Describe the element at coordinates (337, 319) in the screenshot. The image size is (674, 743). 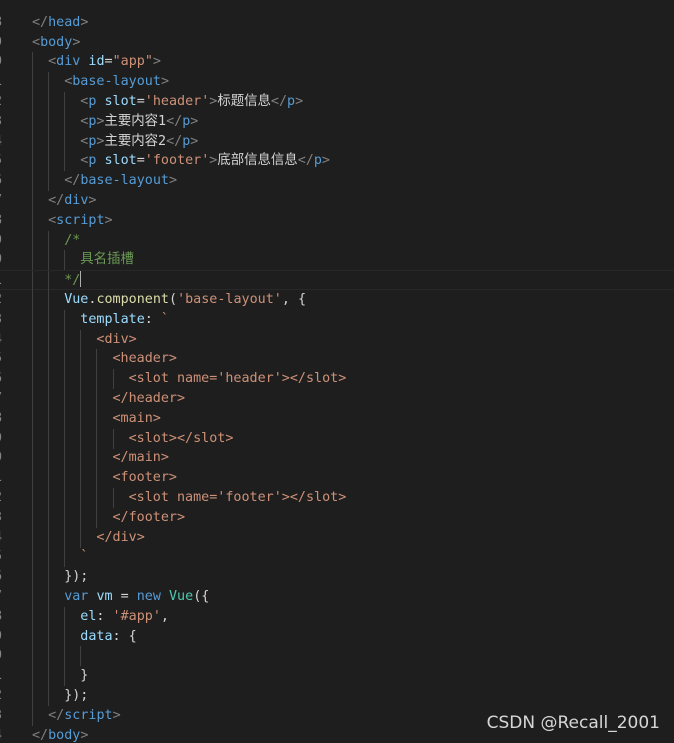
I see `code-line: 3 template: `` at that location.